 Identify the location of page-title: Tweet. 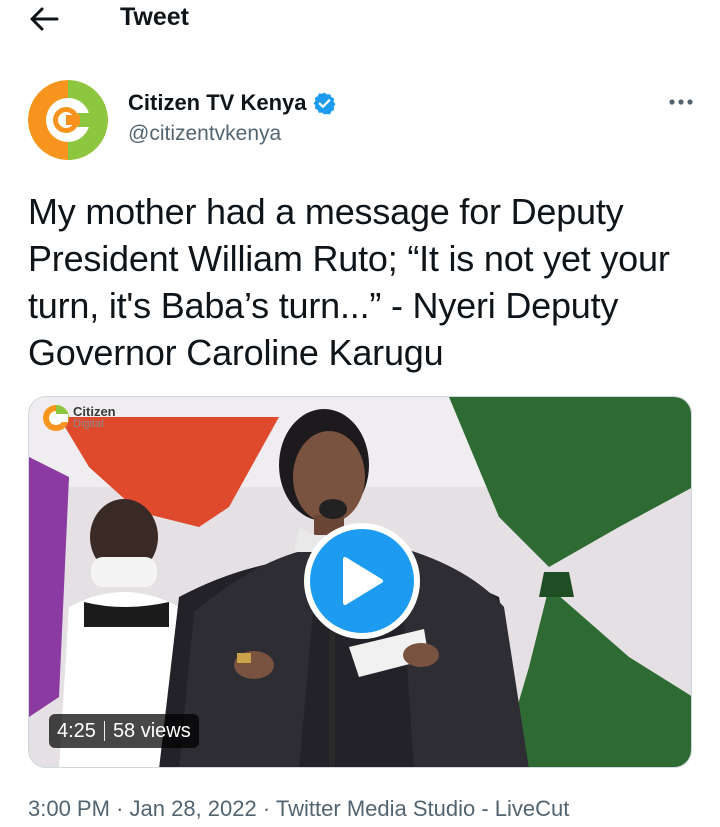
(154, 17).